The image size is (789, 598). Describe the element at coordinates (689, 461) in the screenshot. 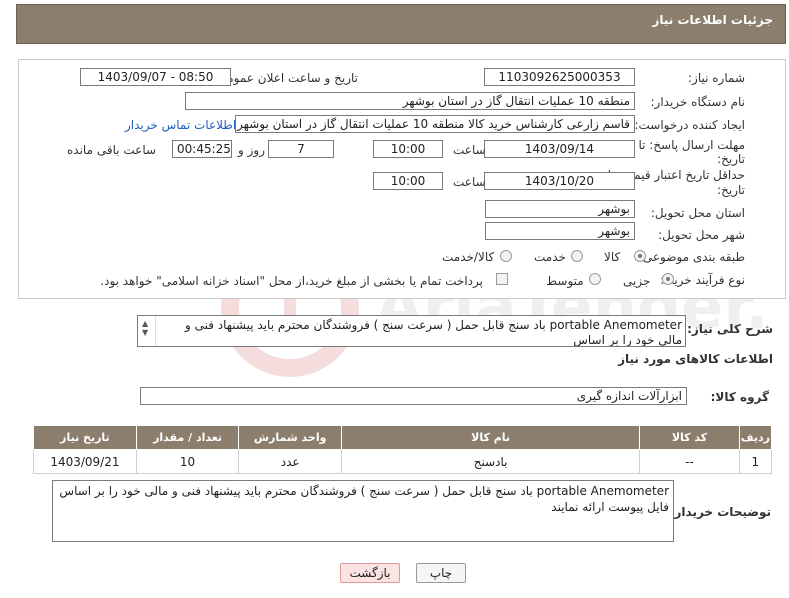

I see `cell-item-code: --` at that location.